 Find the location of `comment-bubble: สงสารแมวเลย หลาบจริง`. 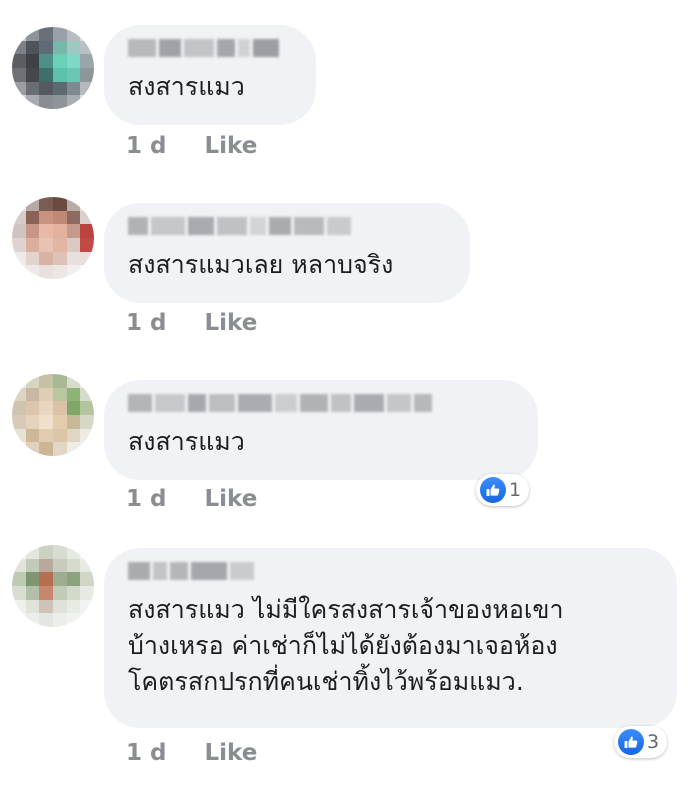

comment-bubble: สงสารแมวเลย หลาบจริง is located at coordinates (287, 253).